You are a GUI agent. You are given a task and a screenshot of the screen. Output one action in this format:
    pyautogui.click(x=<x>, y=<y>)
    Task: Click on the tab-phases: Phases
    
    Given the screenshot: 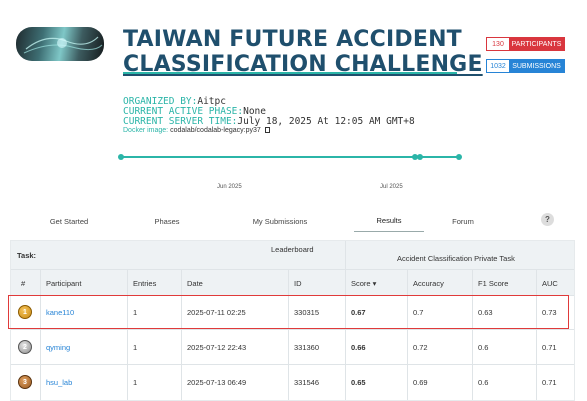 What is the action you would take?
    pyautogui.click(x=167, y=221)
    